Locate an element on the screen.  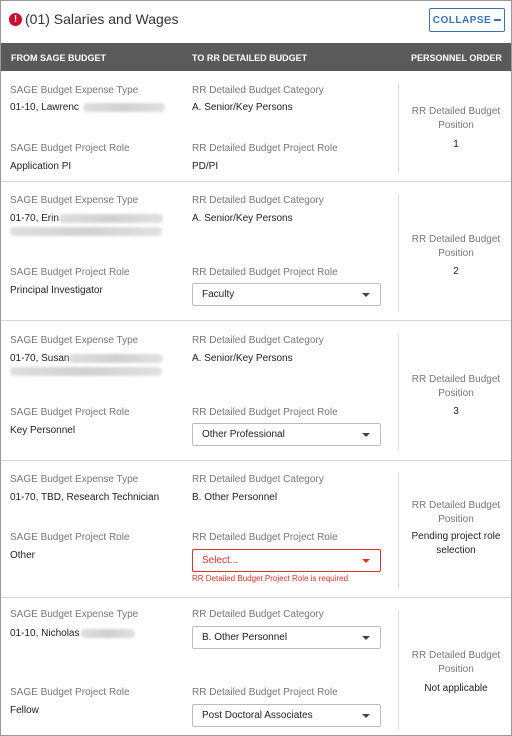
section-header: ! (01) Salaries and Wages COLLAPSE is located at coordinates (256, 21).